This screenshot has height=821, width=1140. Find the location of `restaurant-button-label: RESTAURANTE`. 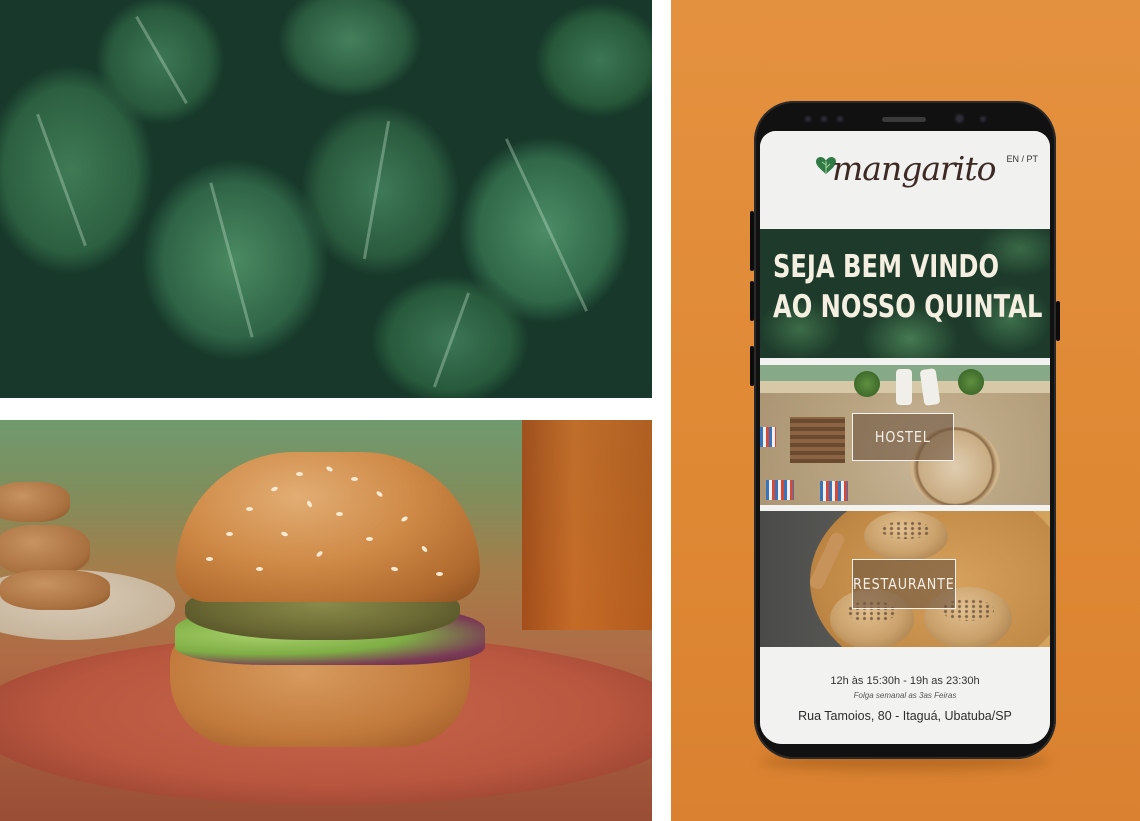

restaurant-button-label: RESTAURANTE is located at coordinates (904, 584).